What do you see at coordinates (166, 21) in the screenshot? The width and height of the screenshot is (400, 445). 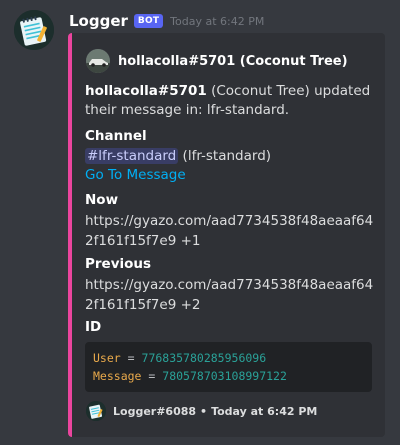 I see `message-header: Logger BOT Today at 6:42 PM` at bounding box center [166, 21].